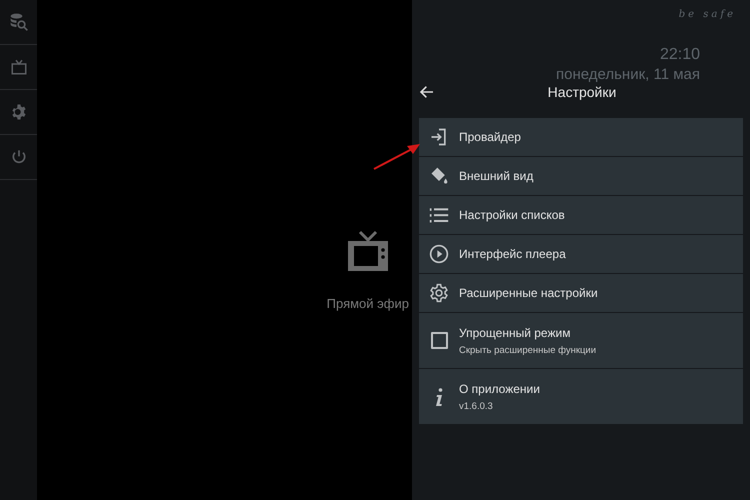 The height and width of the screenshot is (500, 750). Describe the element at coordinates (427, 92) in the screenshot. I see `back-icon` at that location.